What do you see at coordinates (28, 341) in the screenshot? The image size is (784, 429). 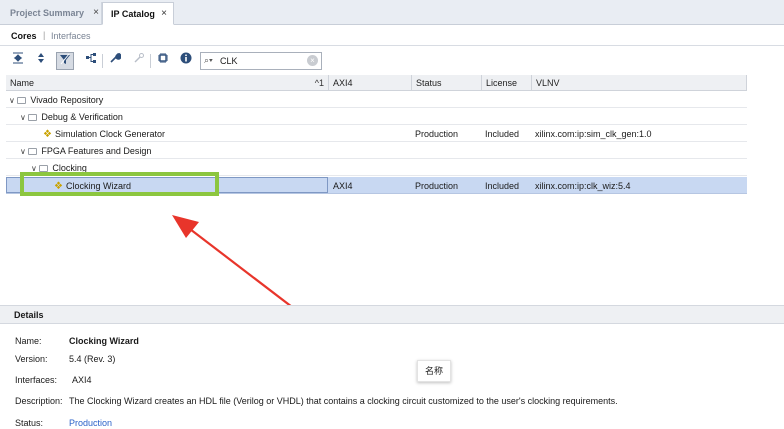 I see `details-name-label: Name:` at bounding box center [28, 341].